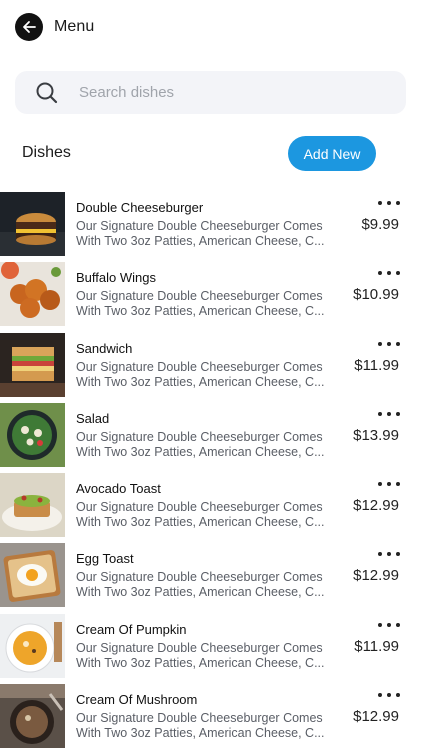  What do you see at coordinates (140, 207) in the screenshot?
I see `dish-name: Double Cheeseburger` at bounding box center [140, 207].